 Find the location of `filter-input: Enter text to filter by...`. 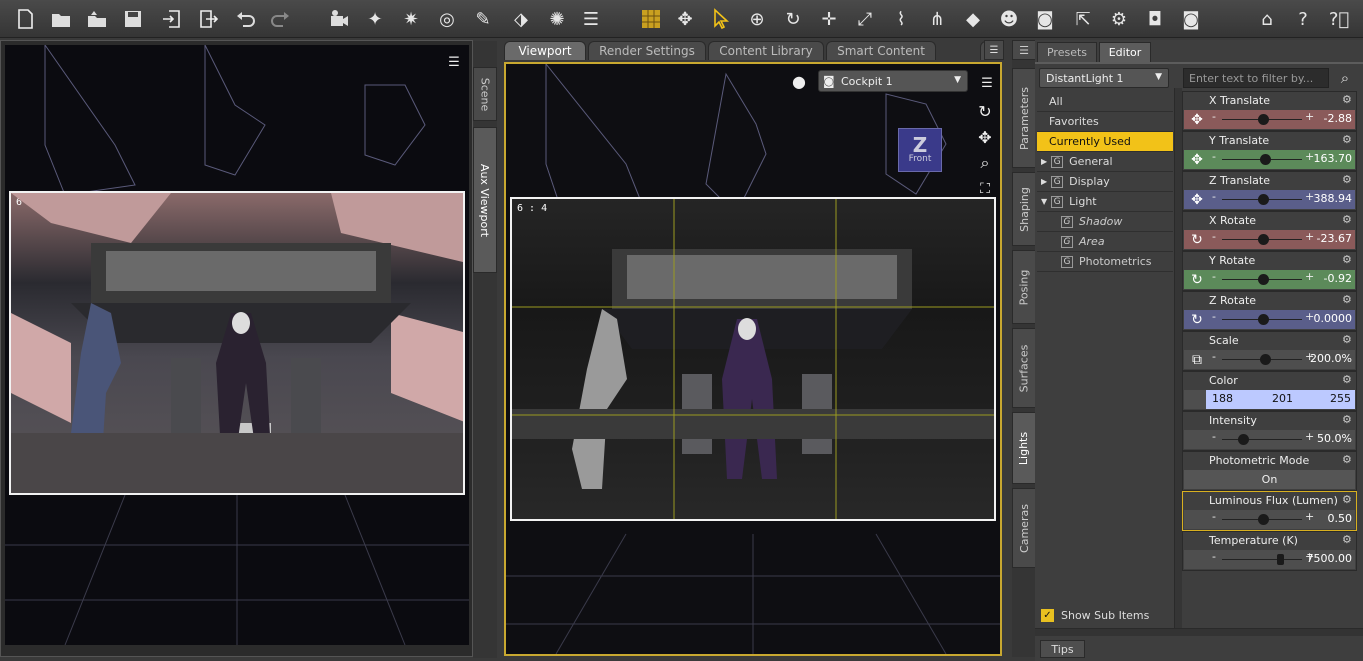

filter-input: Enter text to filter by... is located at coordinates (1256, 78).